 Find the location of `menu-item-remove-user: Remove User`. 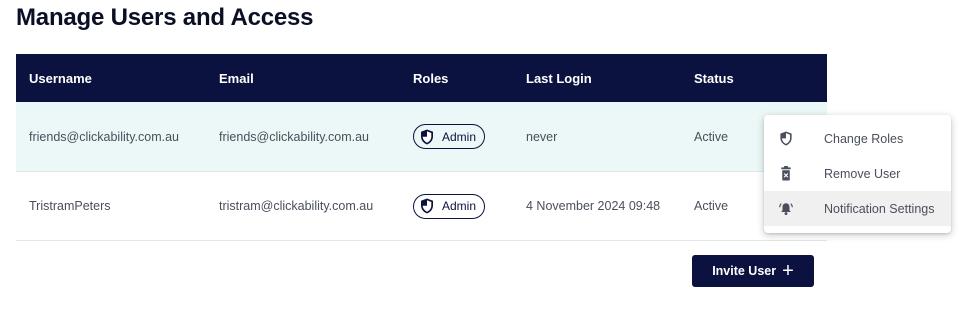

menu-item-remove-user: Remove User is located at coordinates (857, 173).